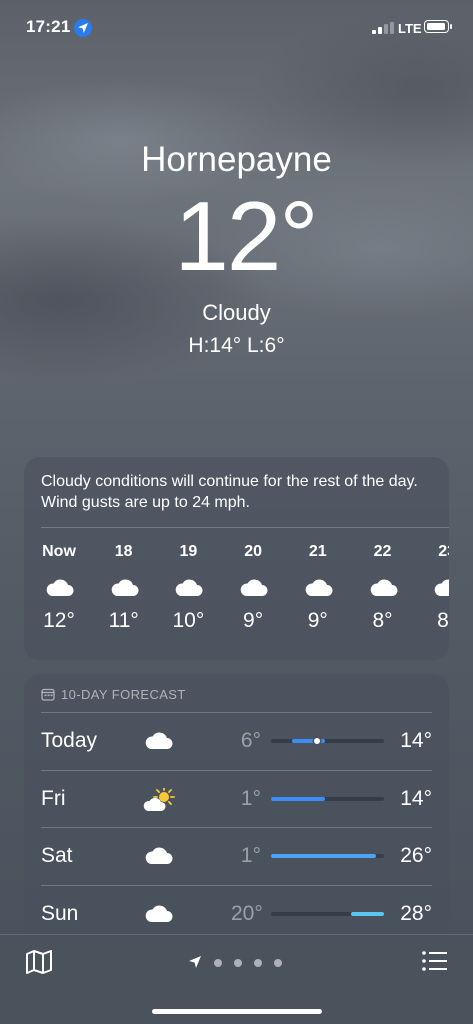  Describe the element at coordinates (438, 26) in the screenshot. I see `battery-icon` at that location.